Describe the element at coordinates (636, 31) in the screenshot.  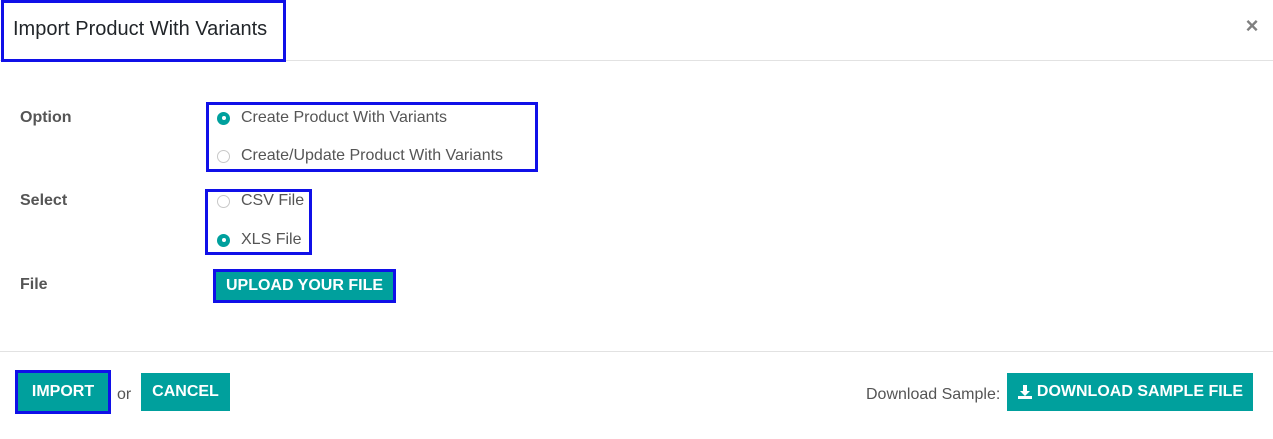
I see `dialog-header: Import Product With Variants ×` at that location.